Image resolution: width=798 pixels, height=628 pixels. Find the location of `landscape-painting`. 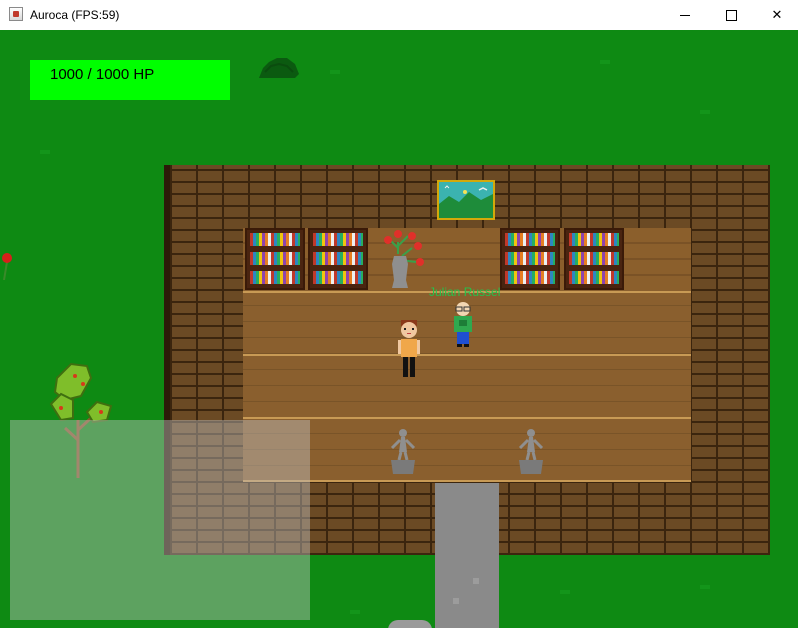

landscape-painting is located at coordinates (466, 200).